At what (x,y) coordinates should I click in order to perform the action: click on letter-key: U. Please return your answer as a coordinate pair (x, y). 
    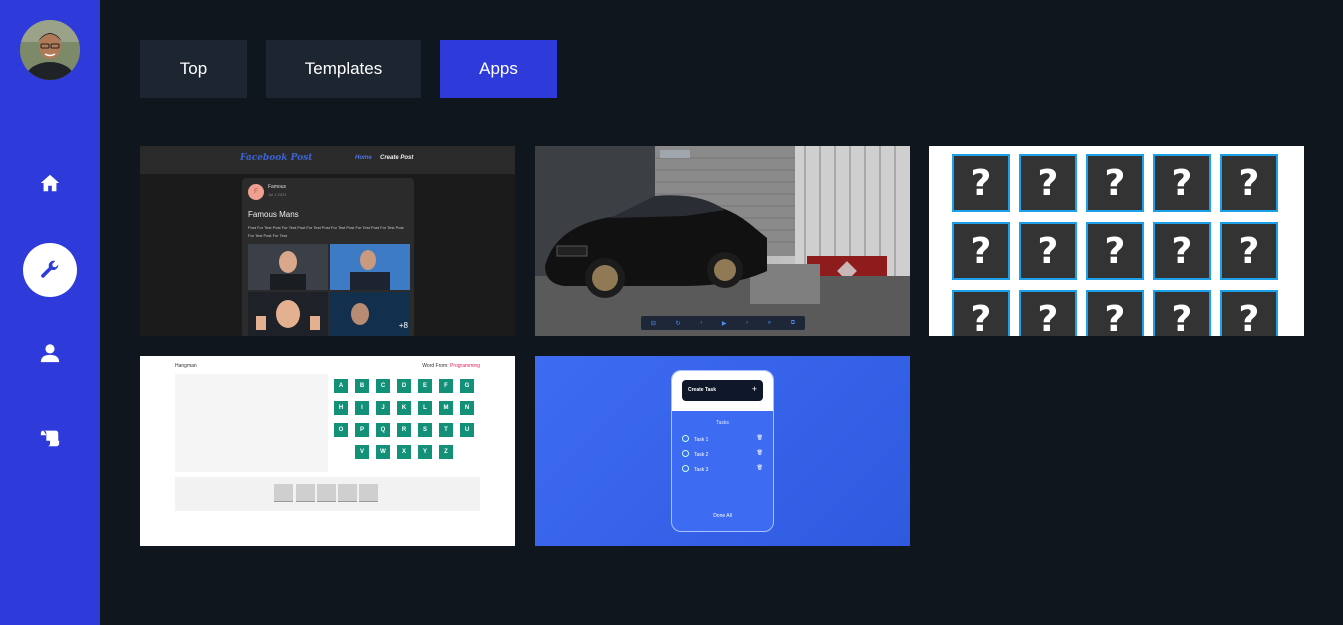
    Looking at the image, I should click on (467, 430).